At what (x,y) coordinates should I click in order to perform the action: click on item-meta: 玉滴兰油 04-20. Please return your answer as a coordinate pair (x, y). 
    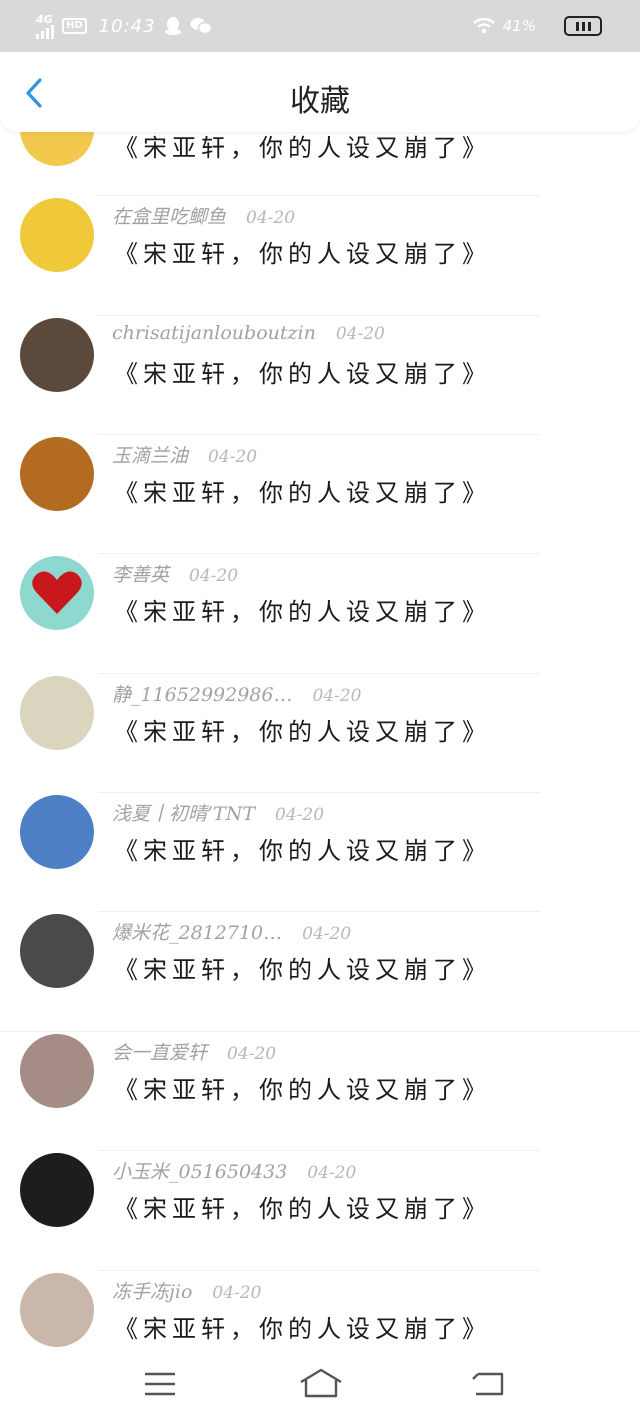
    Looking at the image, I should click on (184, 454).